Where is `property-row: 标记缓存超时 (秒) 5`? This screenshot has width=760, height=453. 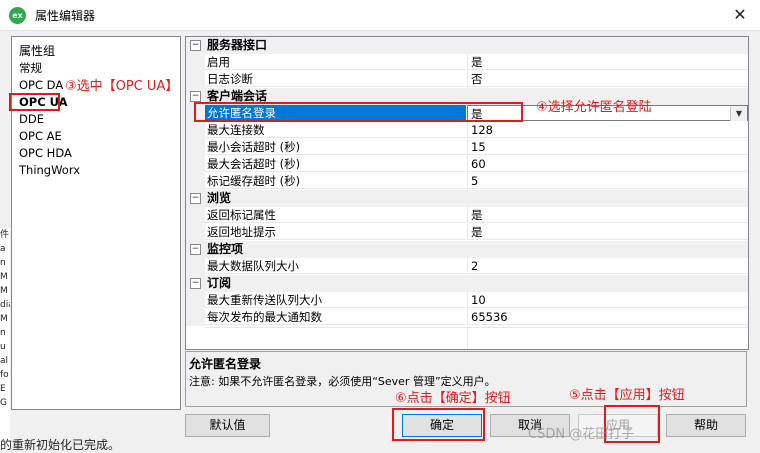 property-row: 标记缓存超时 (秒) 5 is located at coordinates (467, 181).